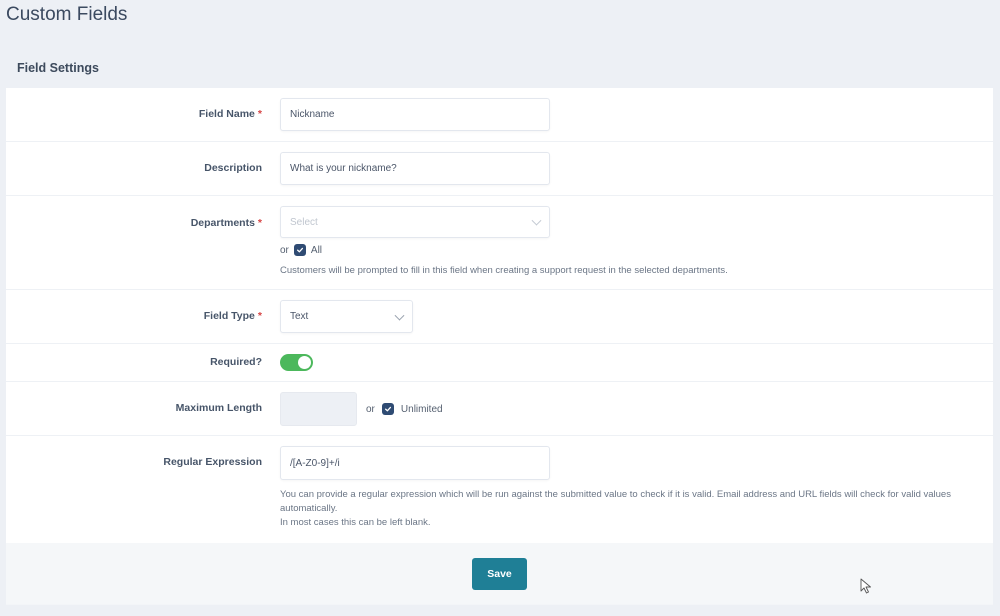 The image size is (1000, 616). What do you see at coordinates (296, 362) in the screenshot?
I see `required-toggle` at bounding box center [296, 362].